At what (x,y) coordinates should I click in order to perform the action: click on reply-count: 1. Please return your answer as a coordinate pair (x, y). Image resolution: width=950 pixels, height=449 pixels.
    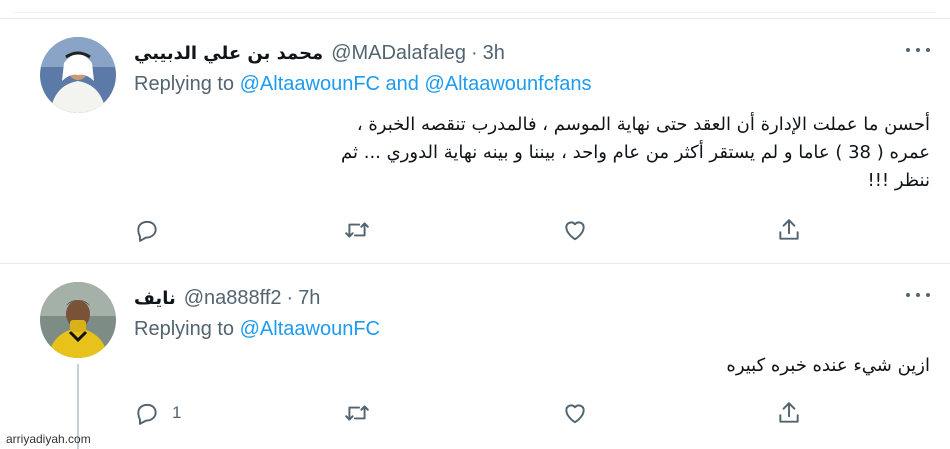
    Looking at the image, I should click on (177, 412).